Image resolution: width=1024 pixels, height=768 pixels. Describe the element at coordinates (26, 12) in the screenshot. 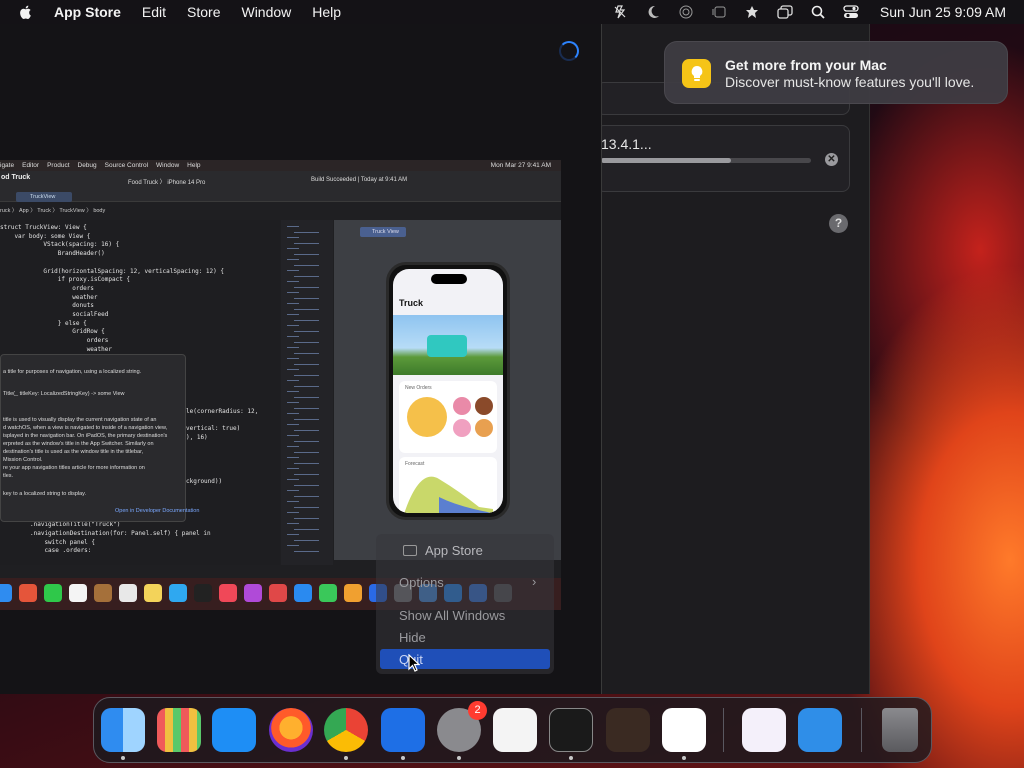

I see `apple-menu-icon` at that location.